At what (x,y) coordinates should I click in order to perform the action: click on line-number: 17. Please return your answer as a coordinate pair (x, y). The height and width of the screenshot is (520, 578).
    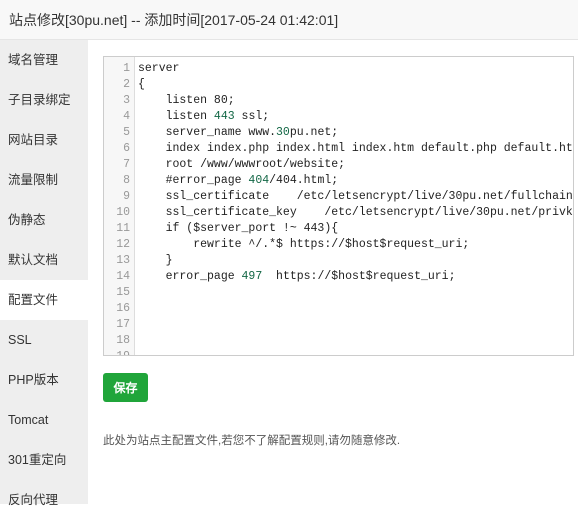
    Looking at the image, I should click on (123, 324).